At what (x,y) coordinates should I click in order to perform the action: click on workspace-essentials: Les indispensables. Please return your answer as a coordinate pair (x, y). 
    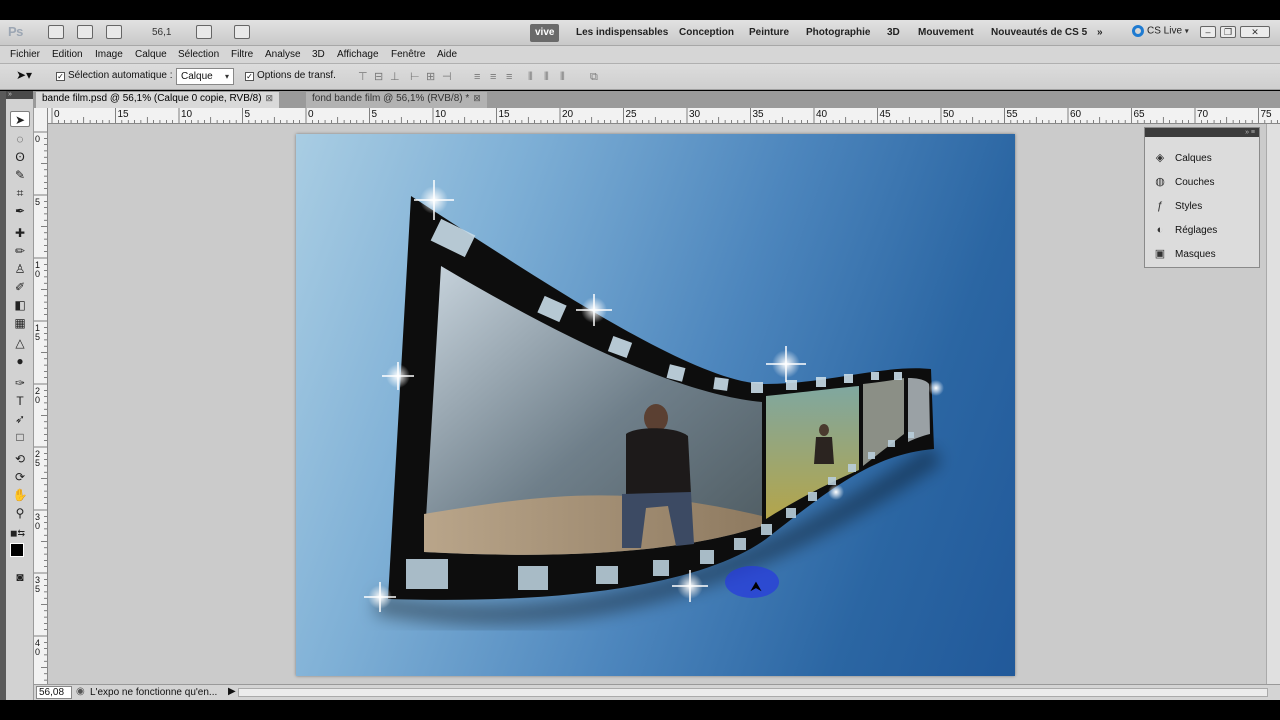
    Looking at the image, I should click on (622, 33).